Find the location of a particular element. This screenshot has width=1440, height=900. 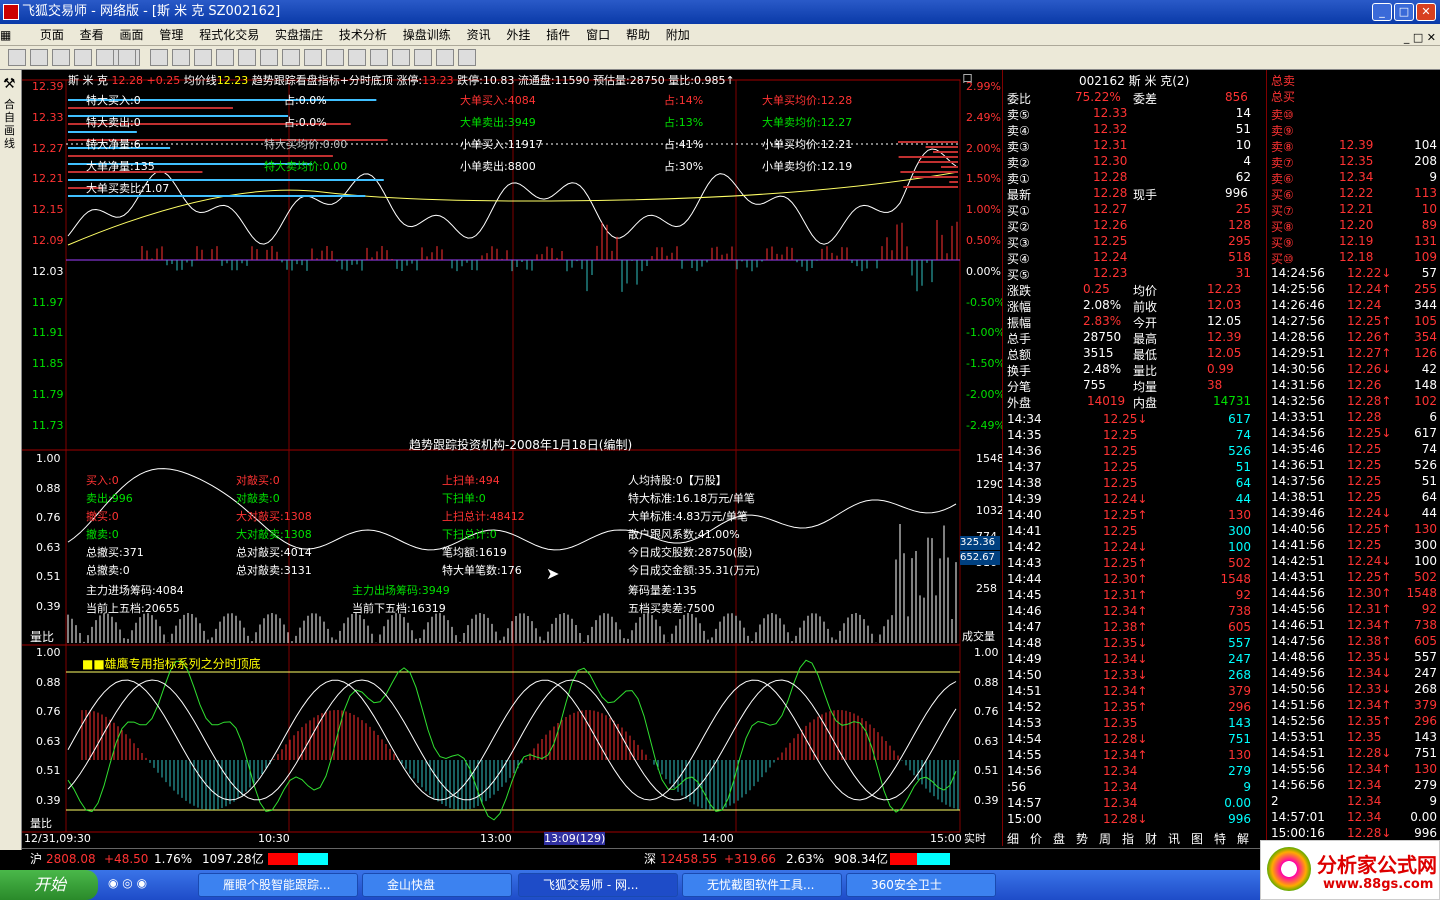

limit-up-price: 13.23 is located at coordinates (438, 80).